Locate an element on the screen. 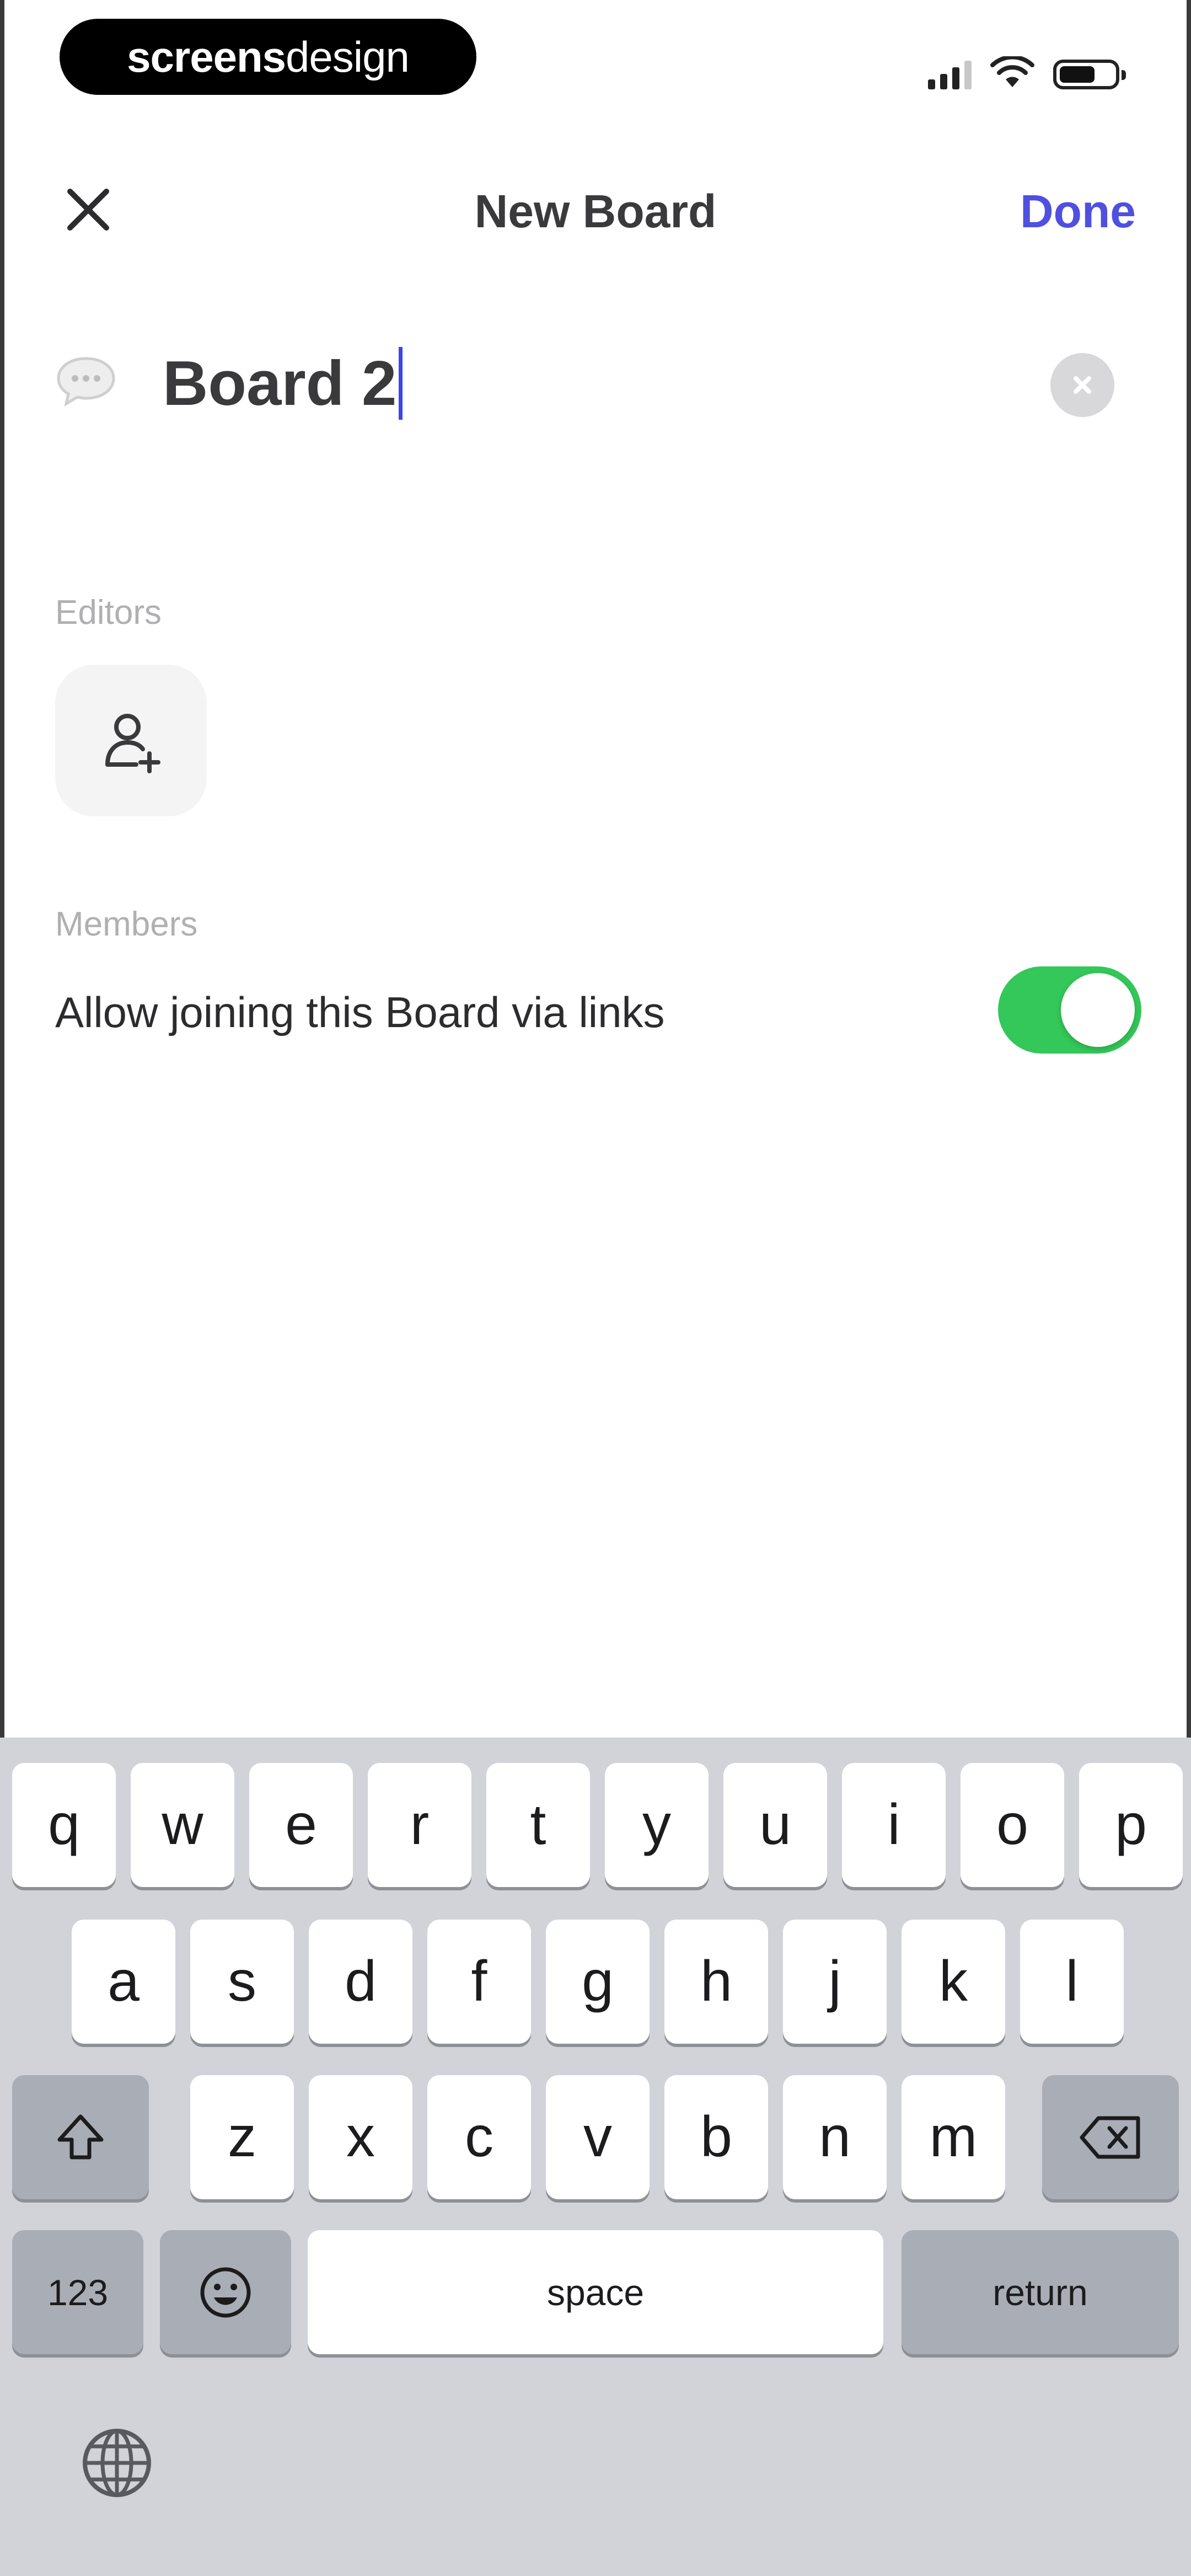 This screenshot has width=1191, height=2576. page-title: New Board is located at coordinates (595, 211).